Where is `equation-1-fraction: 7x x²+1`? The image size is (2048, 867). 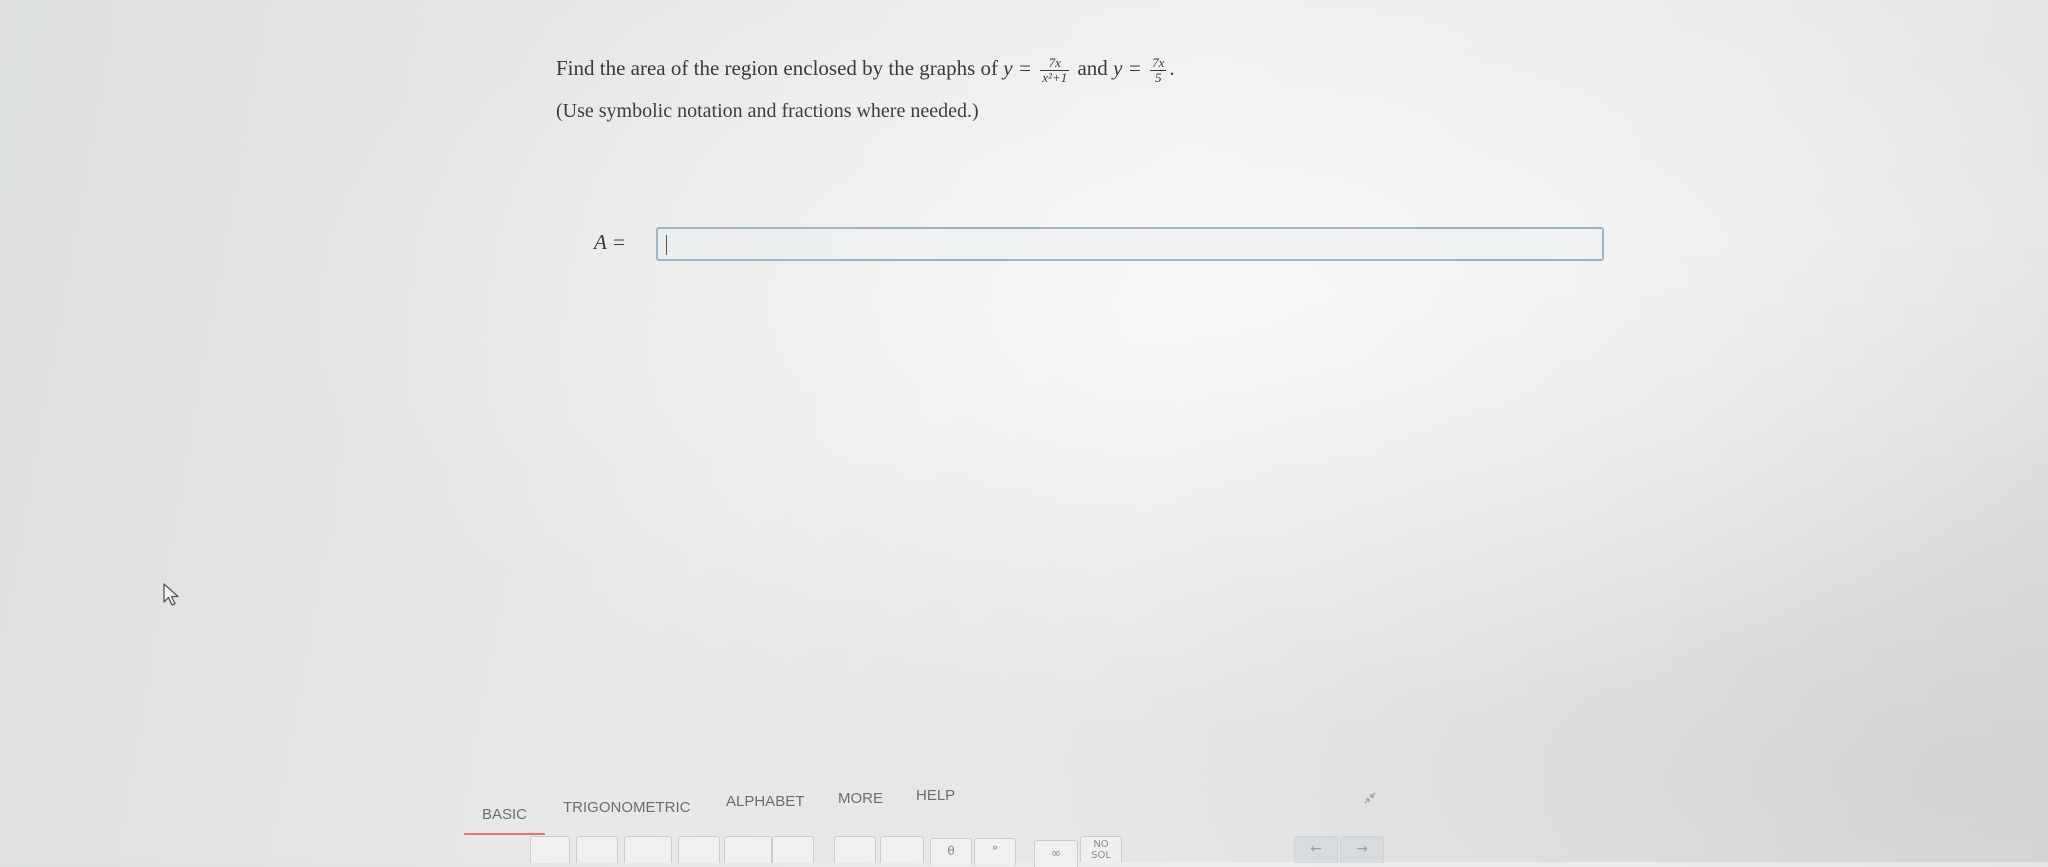 equation-1-fraction: 7x x²+1 is located at coordinates (1055, 70).